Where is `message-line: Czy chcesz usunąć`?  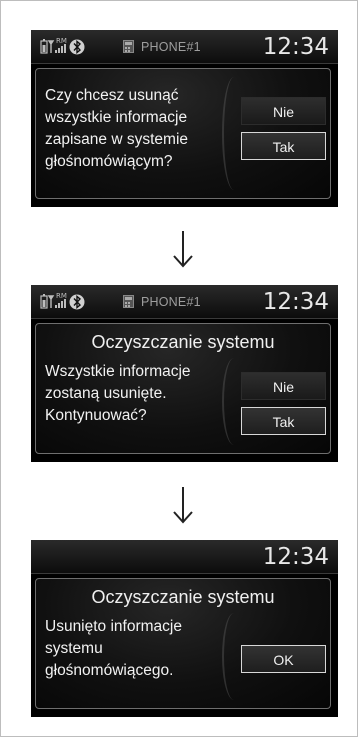 message-line: Czy chcesz usunąć is located at coordinates (112, 95).